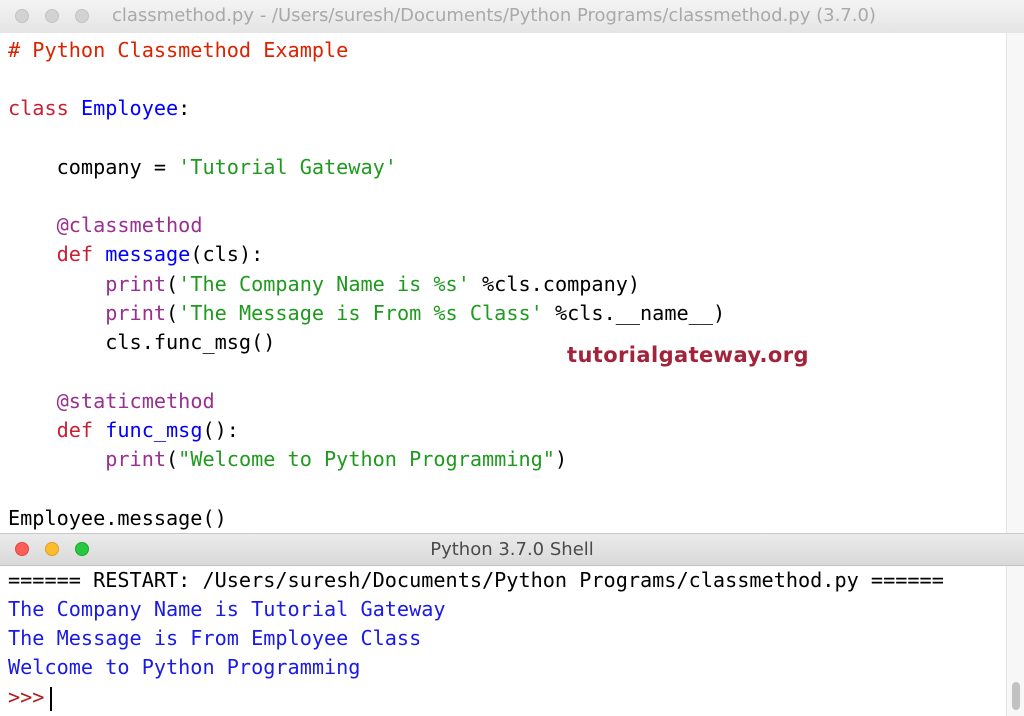  What do you see at coordinates (1015, 283) in the screenshot?
I see `editor-scrollbar` at bounding box center [1015, 283].